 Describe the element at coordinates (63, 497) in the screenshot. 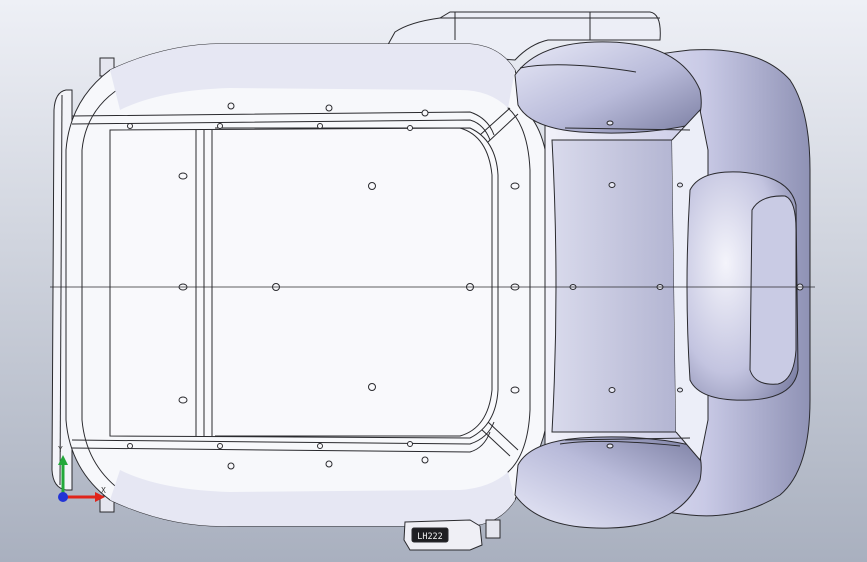

I see `triad-z-origin` at that location.